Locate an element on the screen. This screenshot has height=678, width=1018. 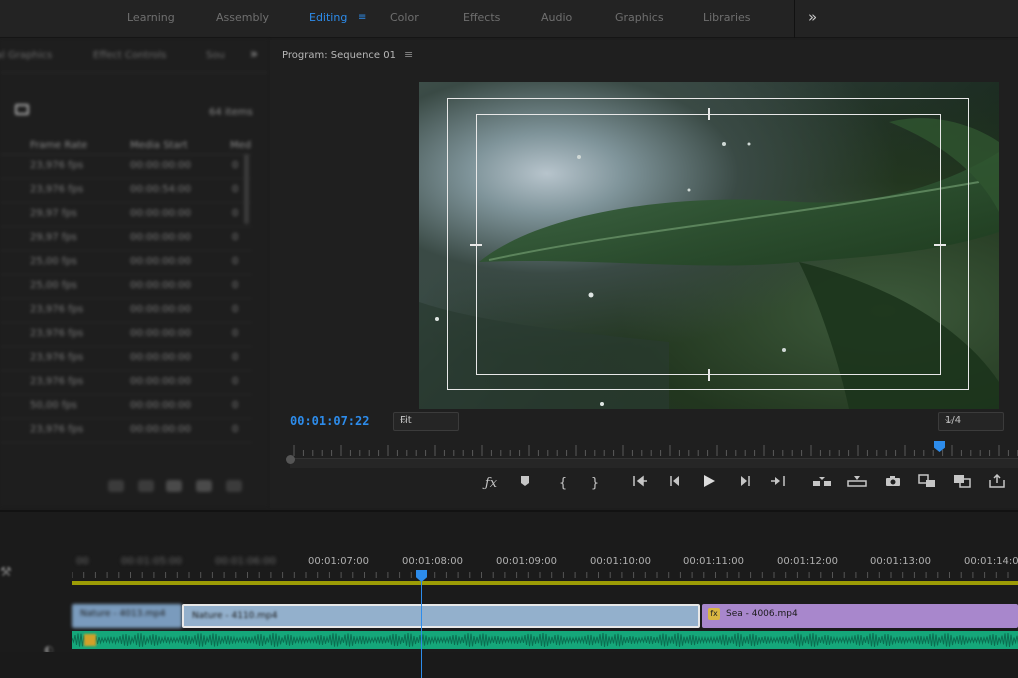
transport-controls: ƒx { } is located at coordinates (644, 484).